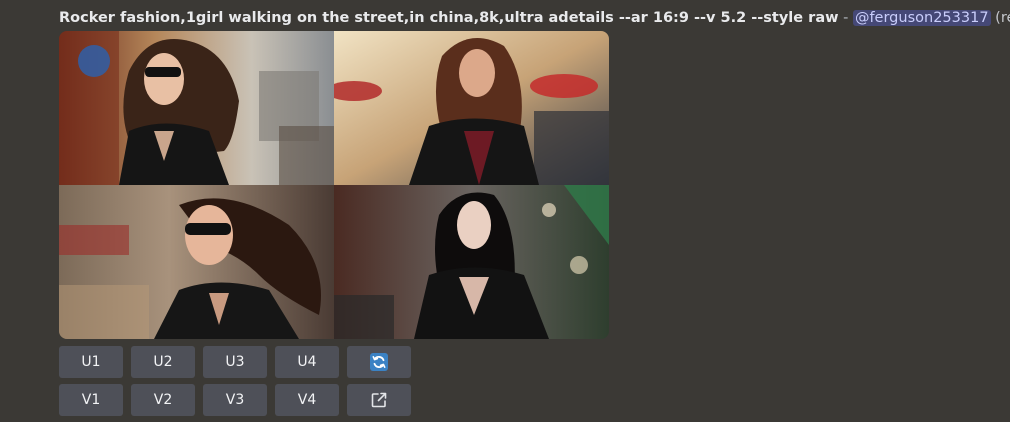 This screenshot has height=422, width=1010. What do you see at coordinates (1002, 18) in the screenshot?
I see `mode-label: (relaxed)` at bounding box center [1002, 18].